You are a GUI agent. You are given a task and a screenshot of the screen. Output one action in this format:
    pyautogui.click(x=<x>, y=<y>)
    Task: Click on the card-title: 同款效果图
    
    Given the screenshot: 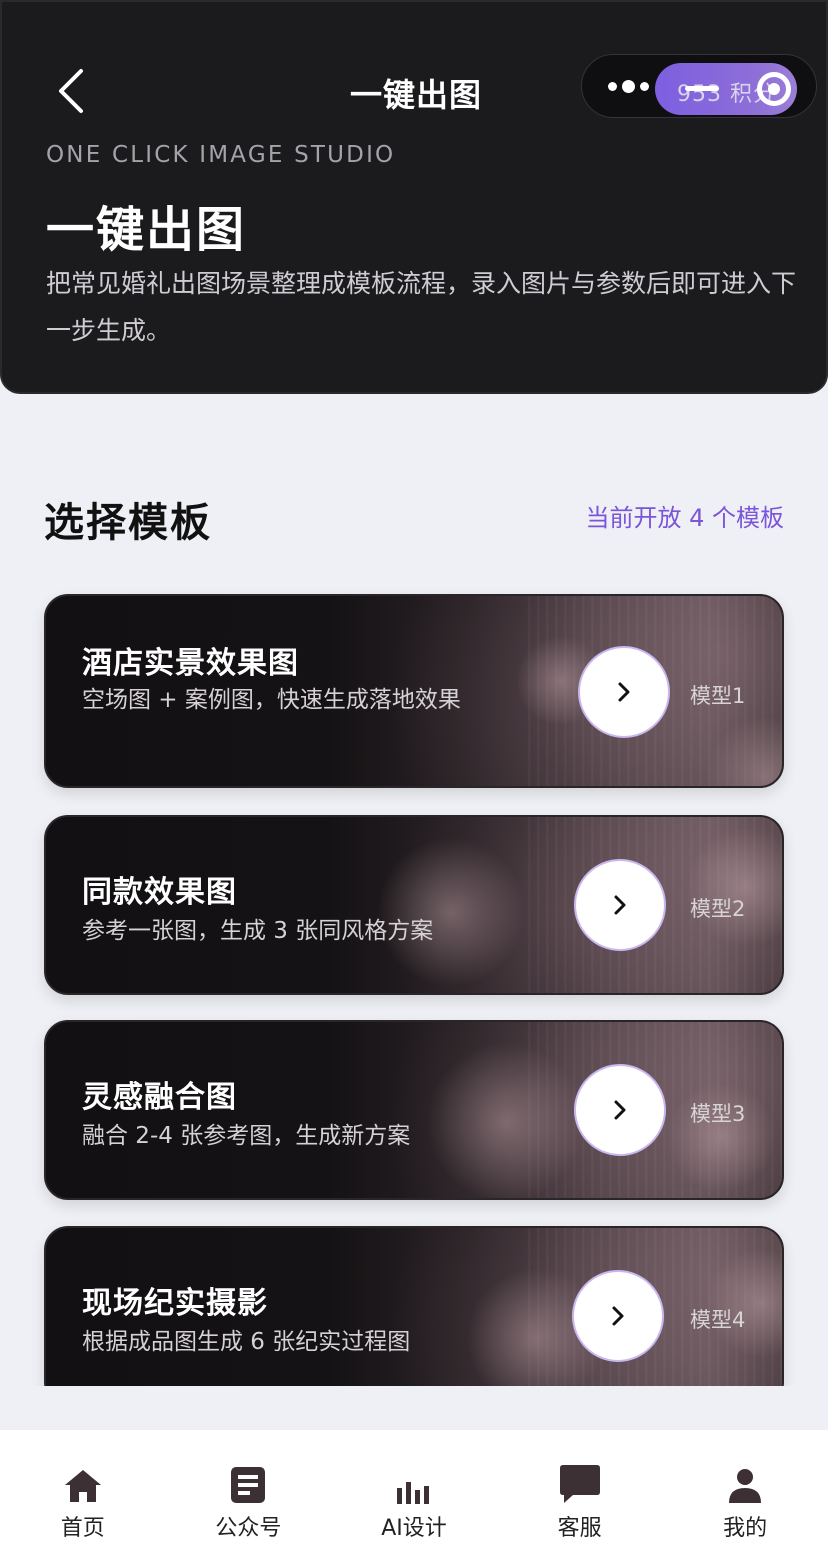 What is the action you would take?
    pyautogui.click(x=159, y=892)
    